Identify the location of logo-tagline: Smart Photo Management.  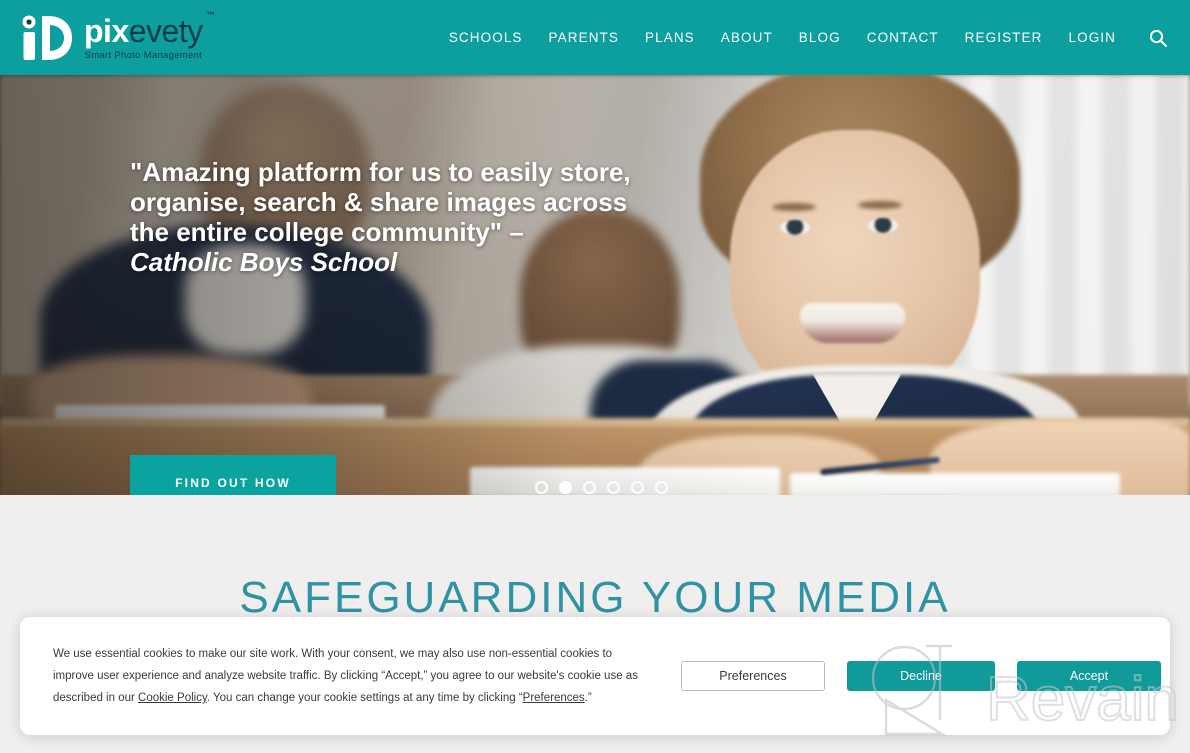
(143, 55).